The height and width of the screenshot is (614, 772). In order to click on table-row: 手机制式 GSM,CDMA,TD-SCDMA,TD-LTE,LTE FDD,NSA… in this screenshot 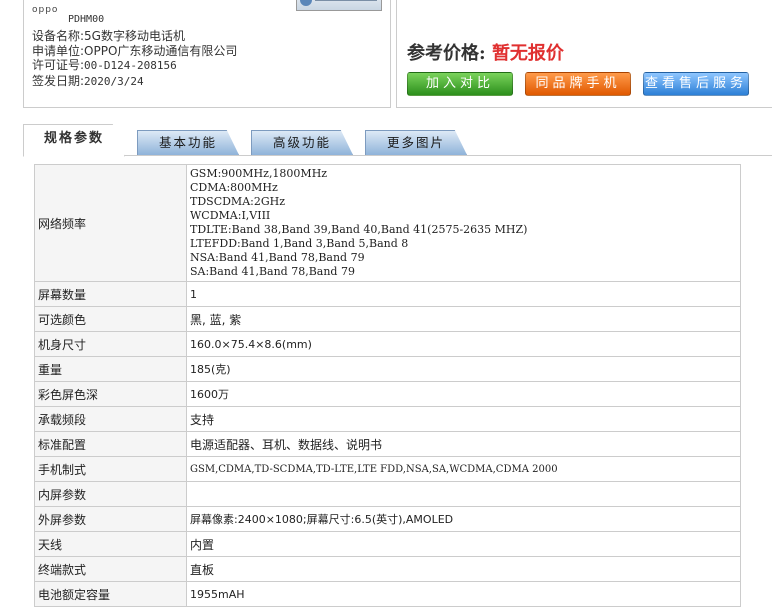, I will do `click(387, 469)`.